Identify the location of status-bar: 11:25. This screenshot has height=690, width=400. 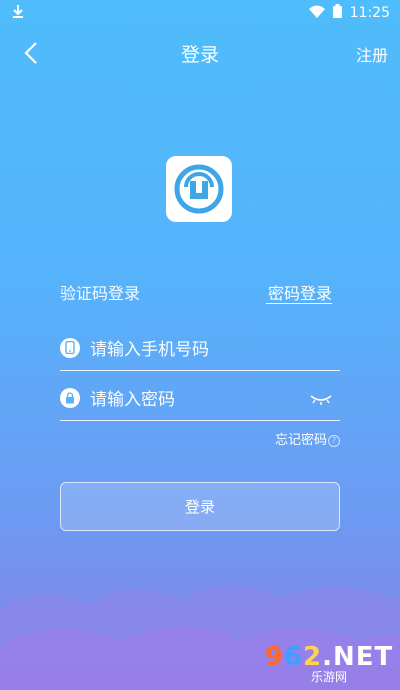
(200, 13).